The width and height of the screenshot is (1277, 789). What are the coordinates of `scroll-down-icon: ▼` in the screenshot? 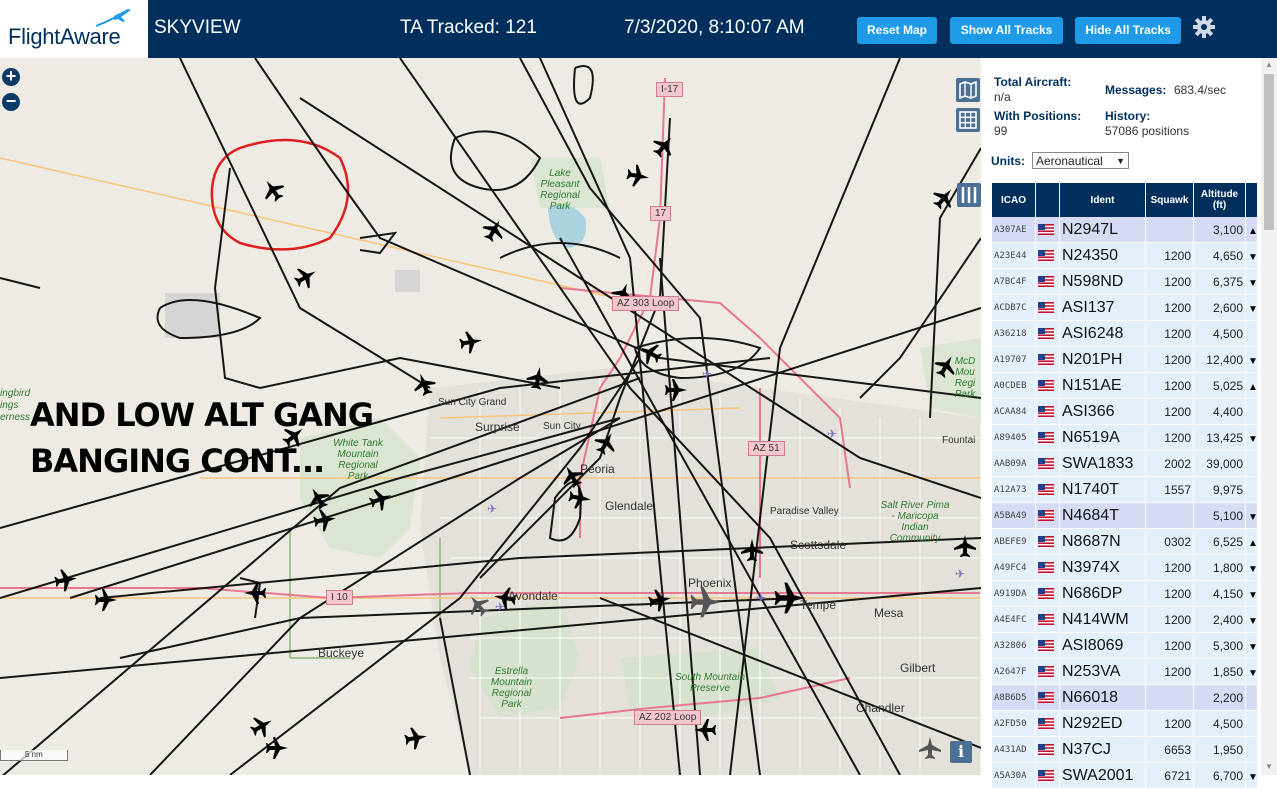 It's located at (1269, 766).